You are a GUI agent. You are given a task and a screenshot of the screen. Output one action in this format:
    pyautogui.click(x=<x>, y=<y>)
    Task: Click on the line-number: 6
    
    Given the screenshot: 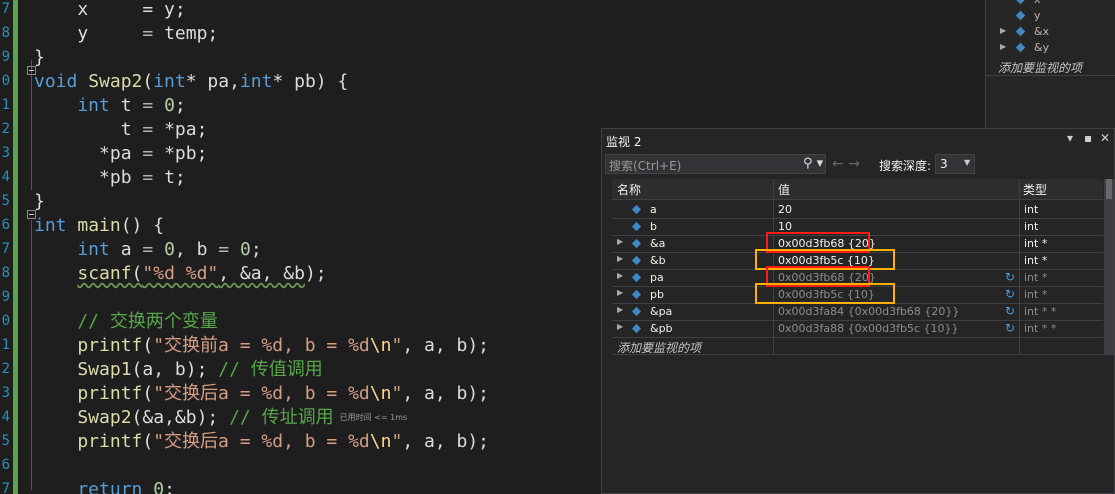 What is the action you would take?
    pyautogui.click(x=5, y=225)
    